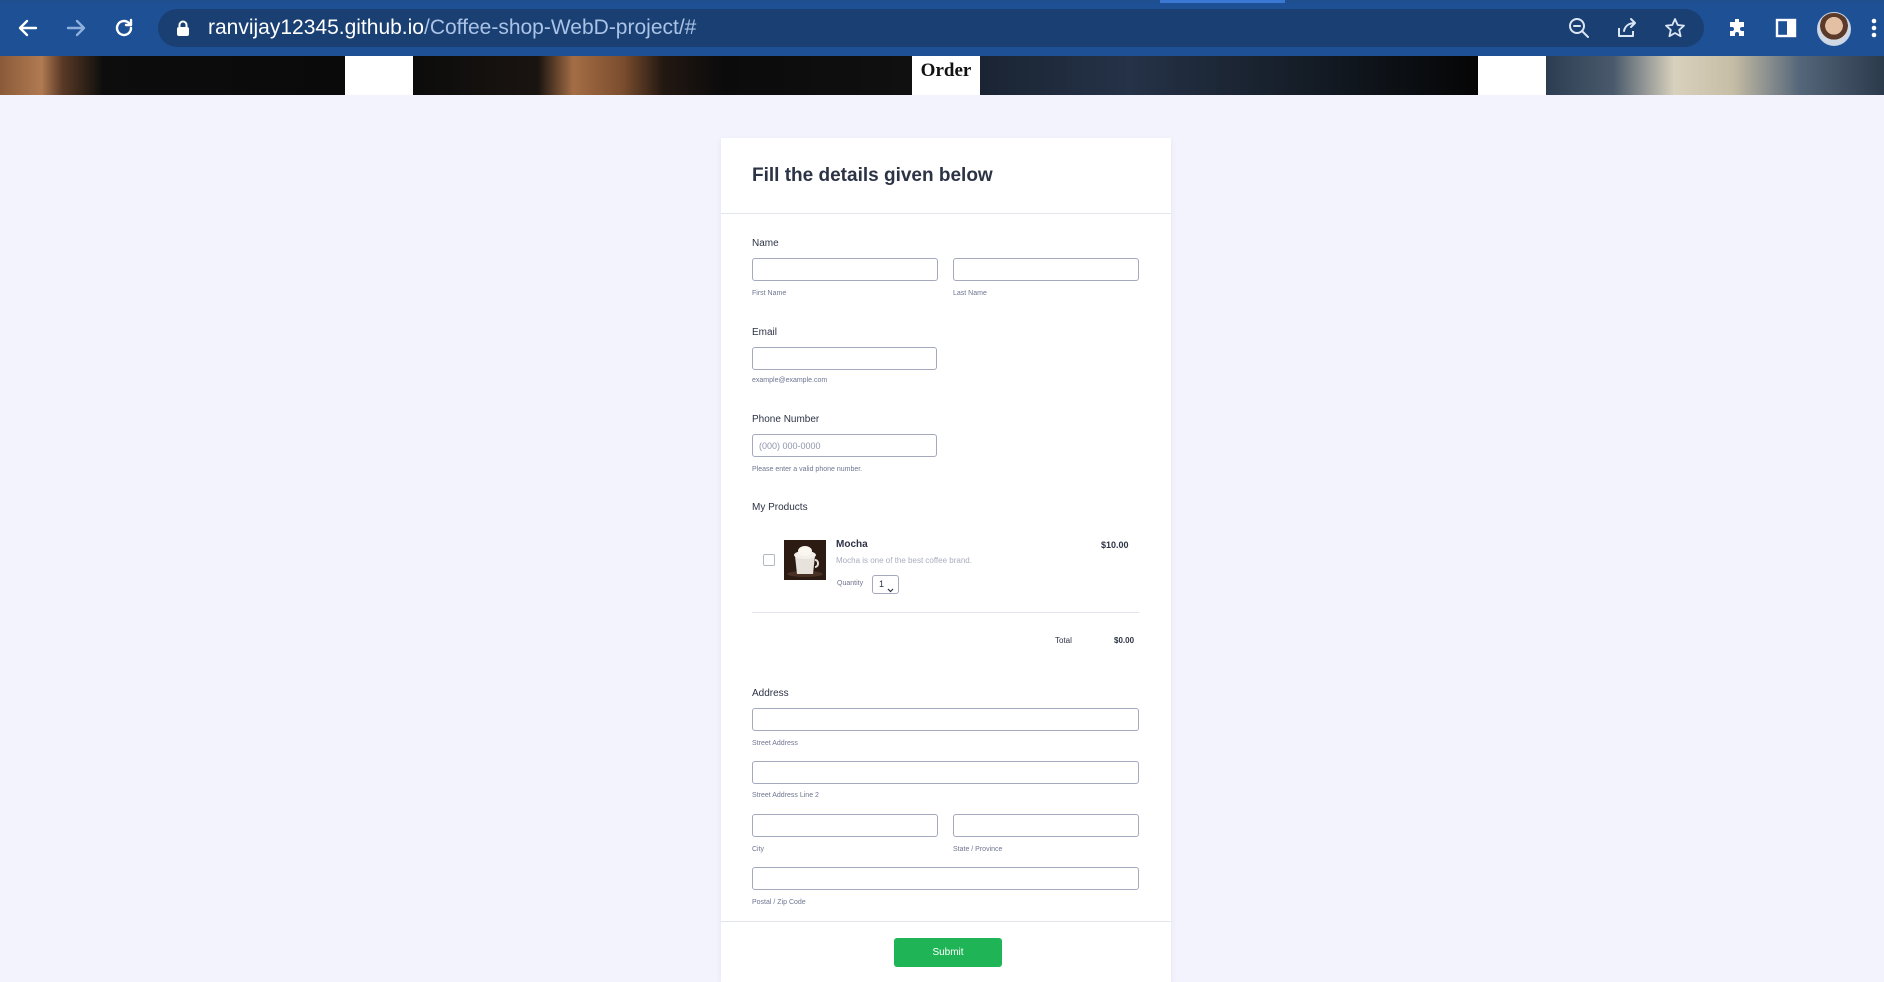  Describe the element at coordinates (852, 544) in the screenshot. I see `product-name: Mocha` at that location.